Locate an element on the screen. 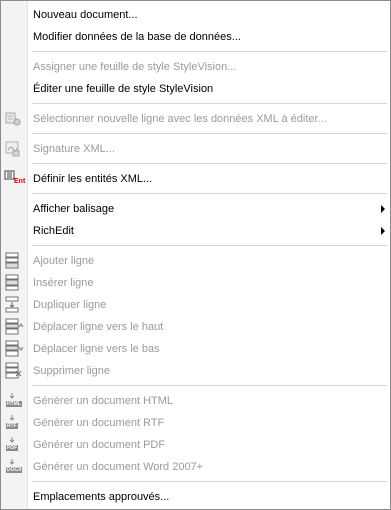 The image size is (391, 510). docx-doc-icon: DOCX is located at coordinates (14, 467).